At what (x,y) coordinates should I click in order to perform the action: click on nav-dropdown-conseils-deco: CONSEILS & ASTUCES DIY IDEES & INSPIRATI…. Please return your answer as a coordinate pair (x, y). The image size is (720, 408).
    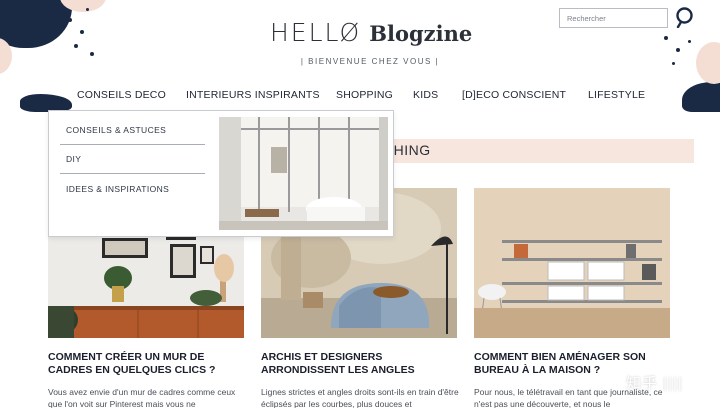
    Looking at the image, I should click on (221, 173).